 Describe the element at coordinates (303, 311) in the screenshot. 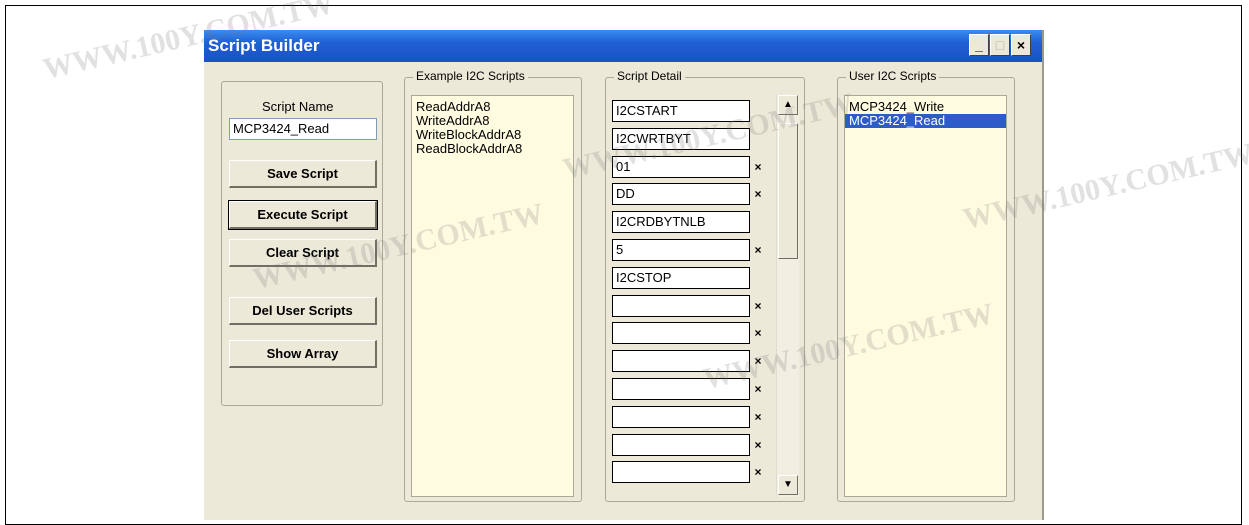

I see `del-user-scripts-button: Del User Scripts` at that location.